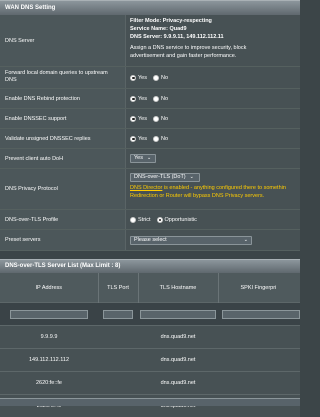  What do you see at coordinates (259, 288) in the screenshot?
I see `col-spki-fingerprint: SPKI Fingerpri` at bounding box center [259, 288].